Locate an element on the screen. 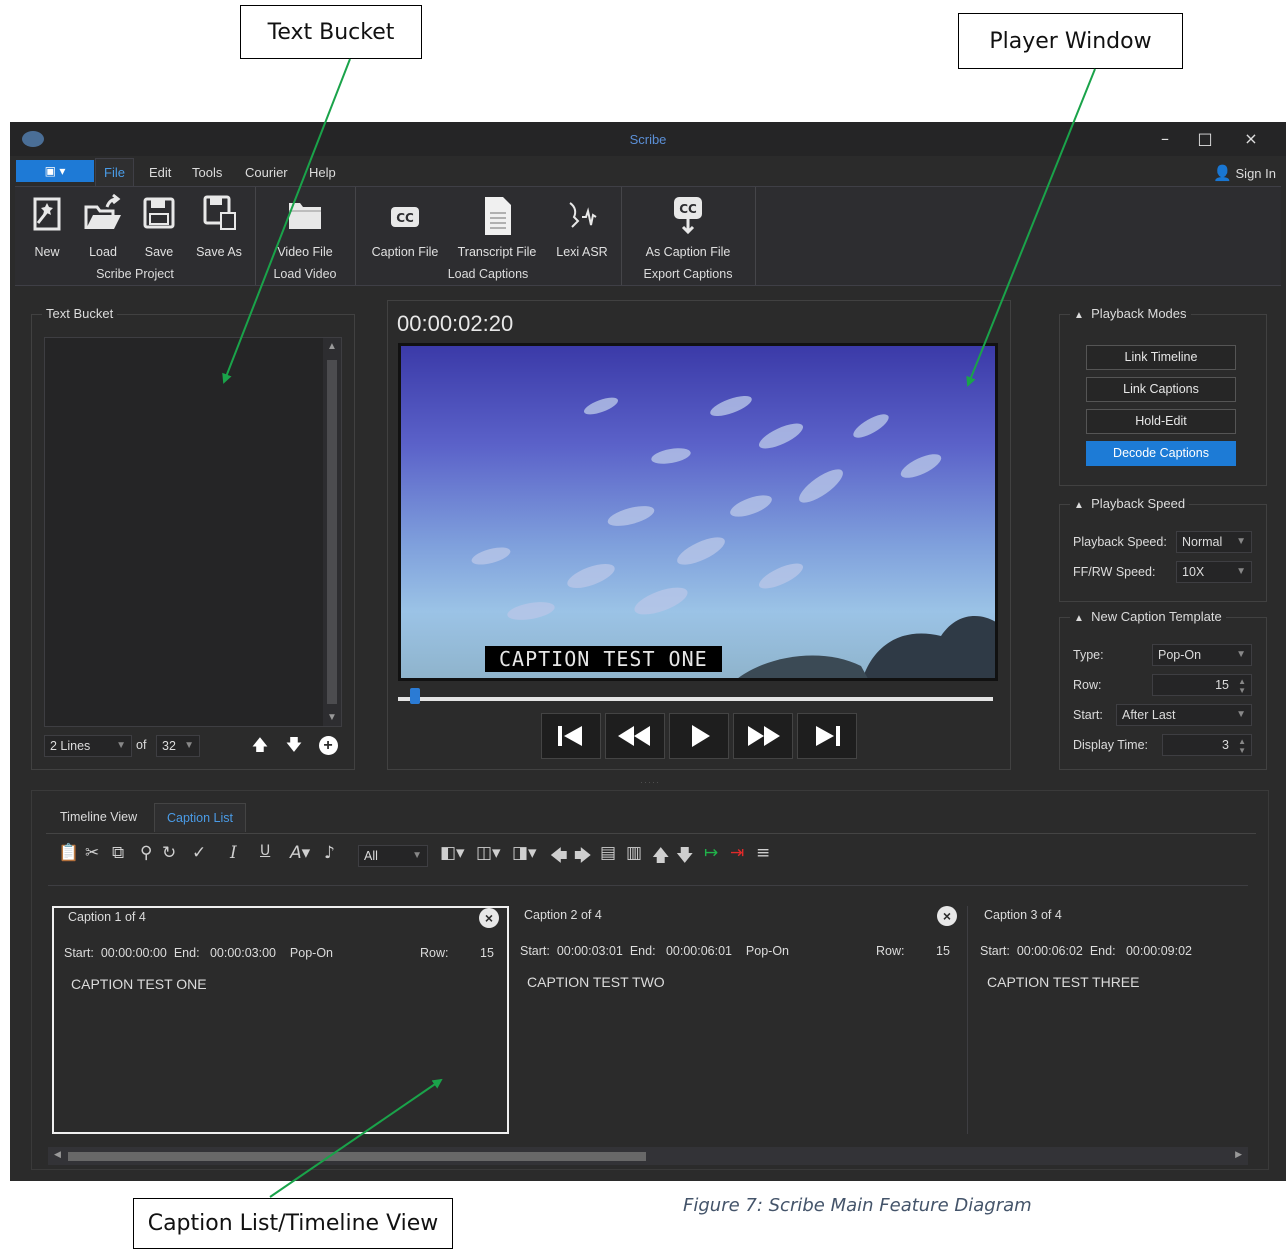 Image resolution: width=1286 pixels, height=1249 pixels. add-button: + is located at coordinates (328, 746).